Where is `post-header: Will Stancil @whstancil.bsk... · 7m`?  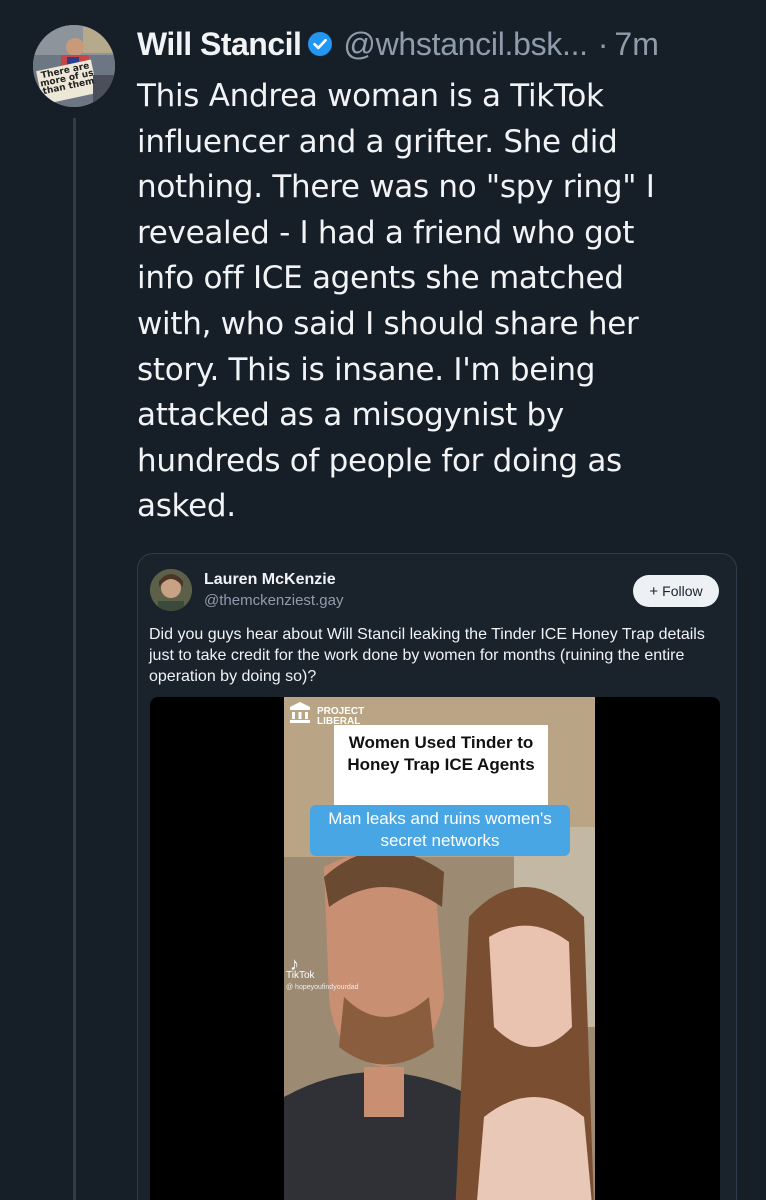
post-header: Will Stancil @whstancil.bsk... · 7m is located at coordinates (398, 44).